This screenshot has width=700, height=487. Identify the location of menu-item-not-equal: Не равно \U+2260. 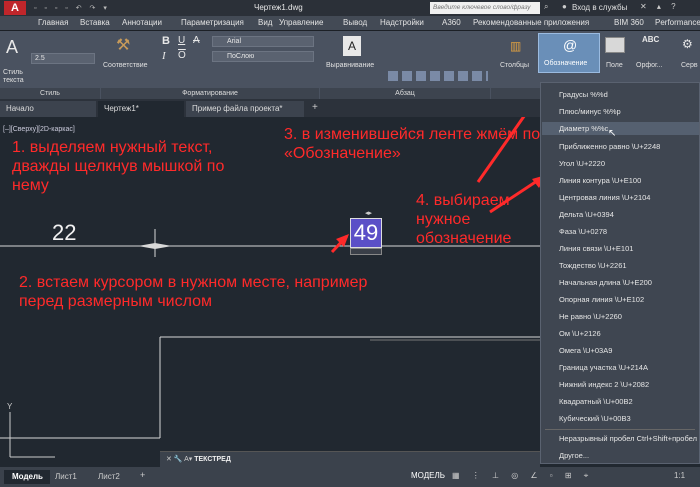
(590, 316).